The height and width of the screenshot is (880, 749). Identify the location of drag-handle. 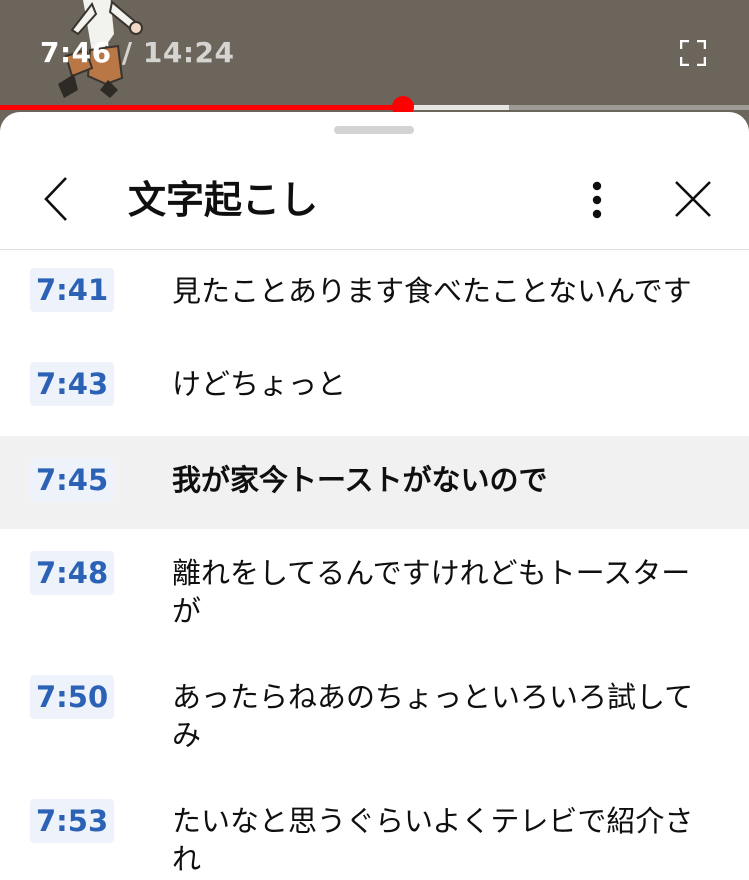
(374, 130).